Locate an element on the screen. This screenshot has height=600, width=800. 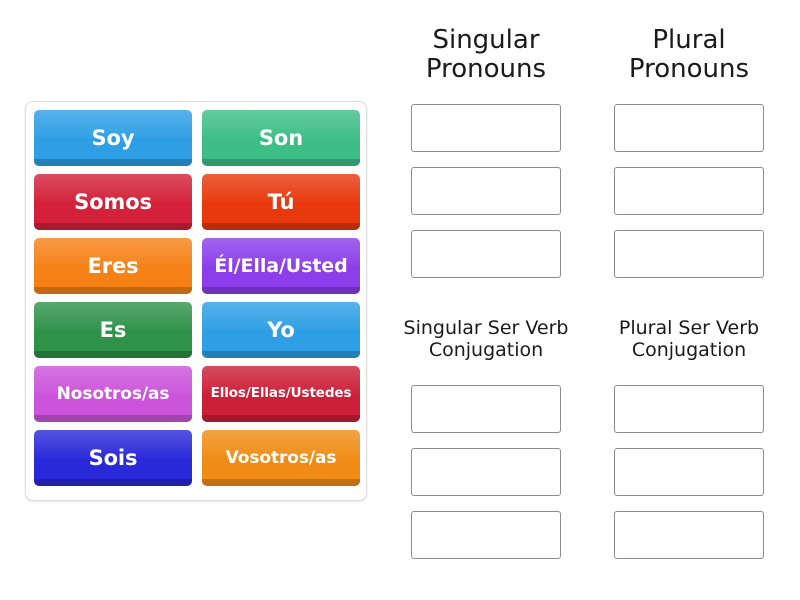
tile-ellos-ellas-ustedes: Ellos/Ellas/Ustedes is located at coordinates (281, 394).